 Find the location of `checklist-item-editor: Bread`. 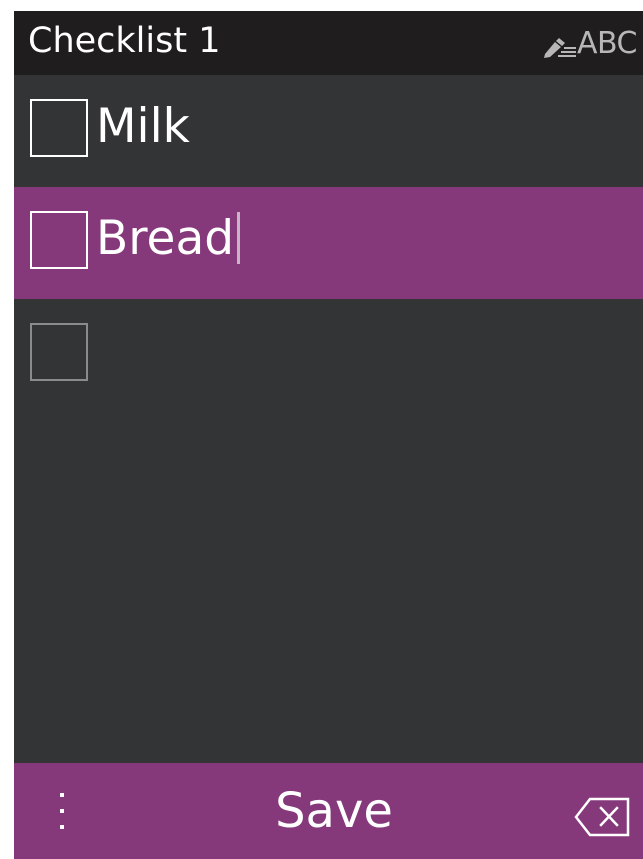

checklist-item-editor: Bread is located at coordinates (168, 239).